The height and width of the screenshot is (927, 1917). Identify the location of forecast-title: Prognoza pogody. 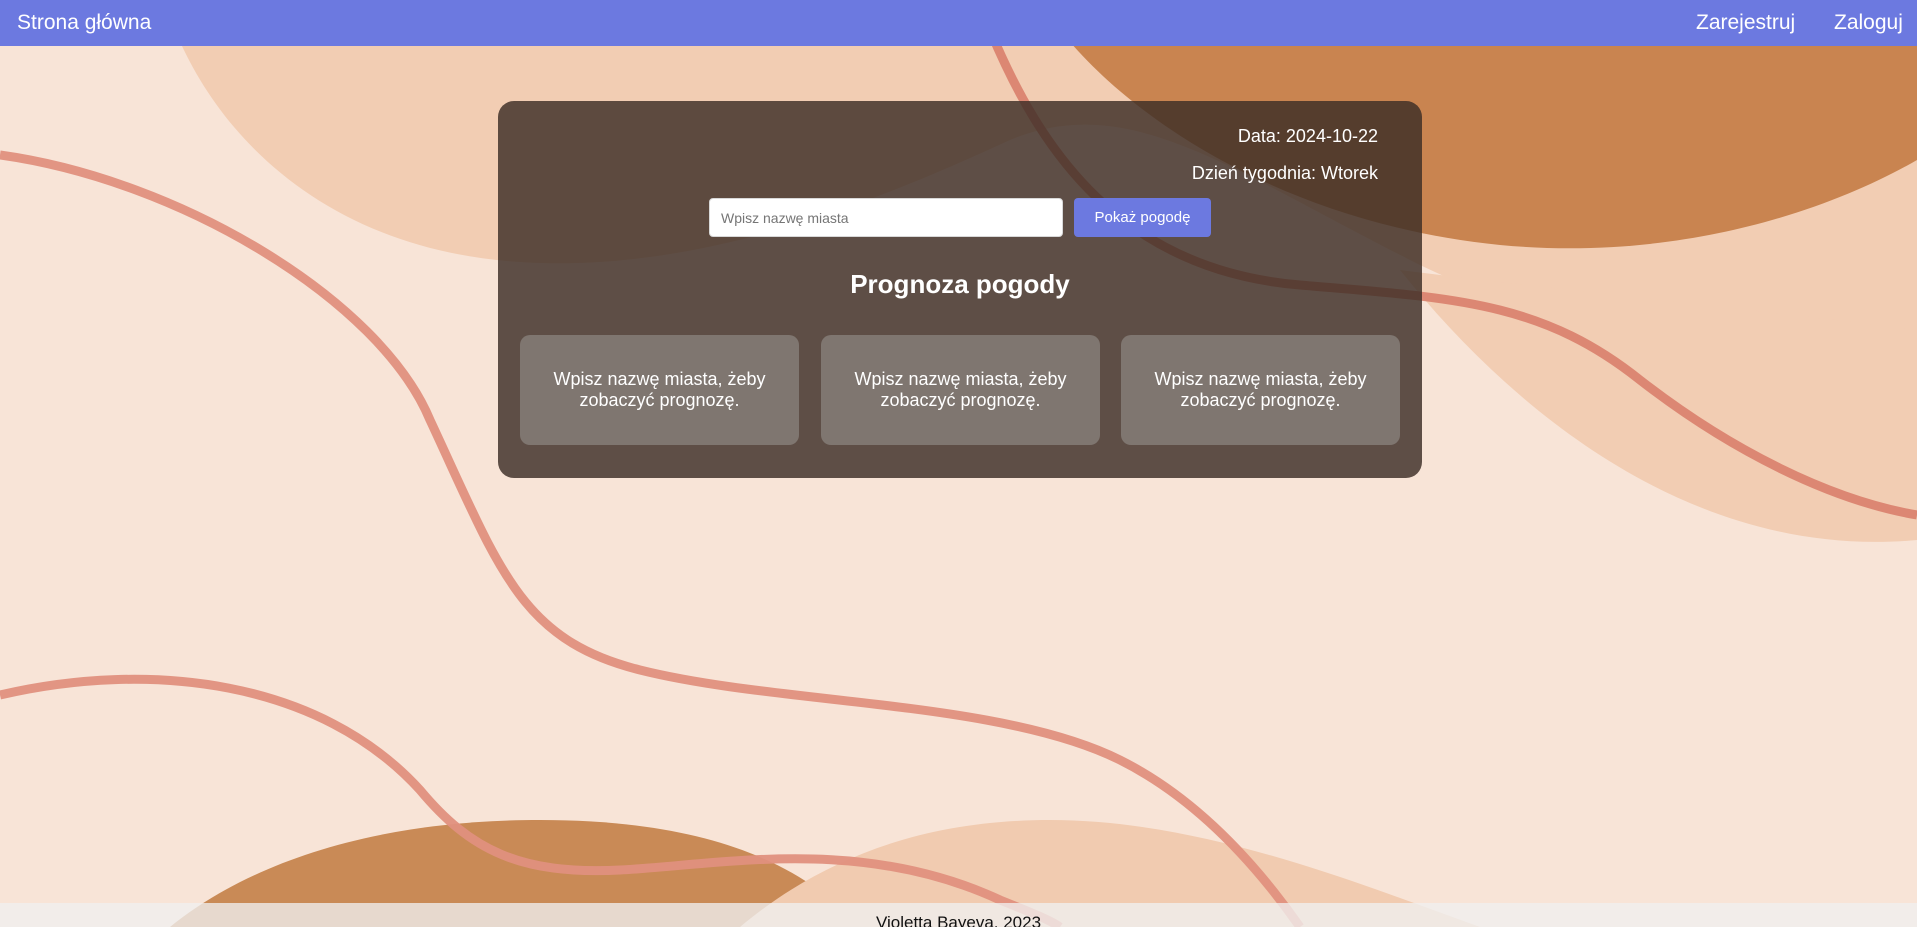
(960, 284).